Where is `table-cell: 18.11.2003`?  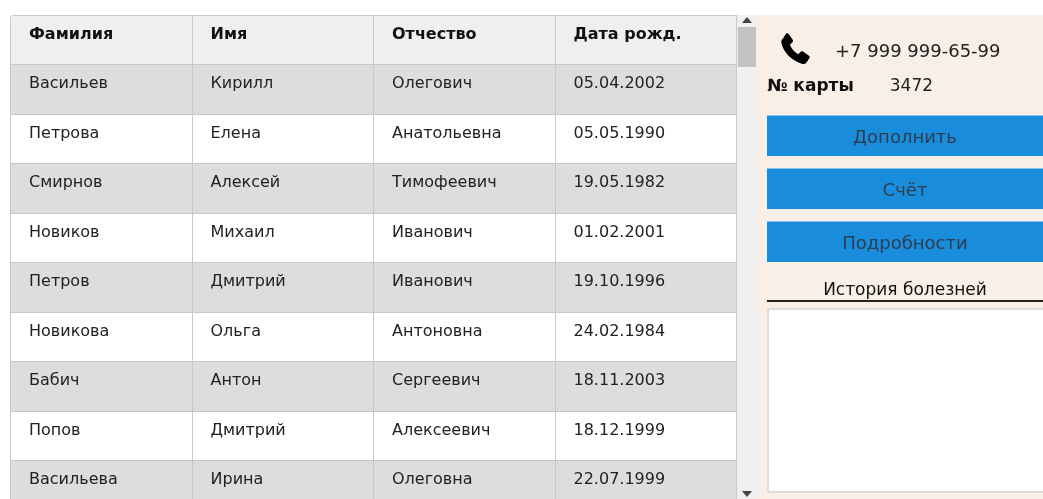 table-cell: 18.11.2003 is located at coordinates (646, 387).